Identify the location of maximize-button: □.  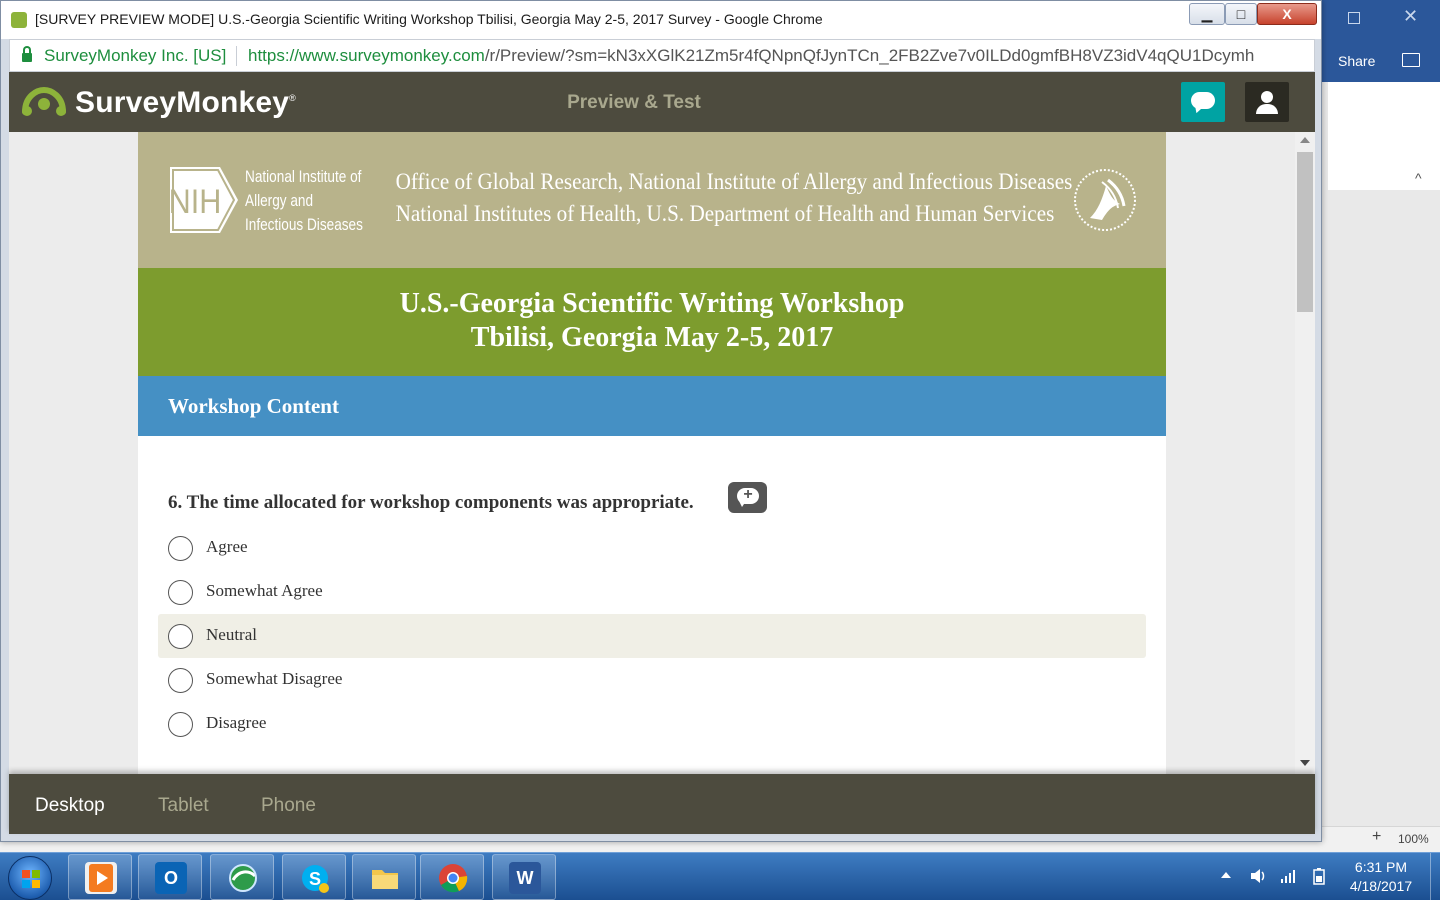
(1241, 14).